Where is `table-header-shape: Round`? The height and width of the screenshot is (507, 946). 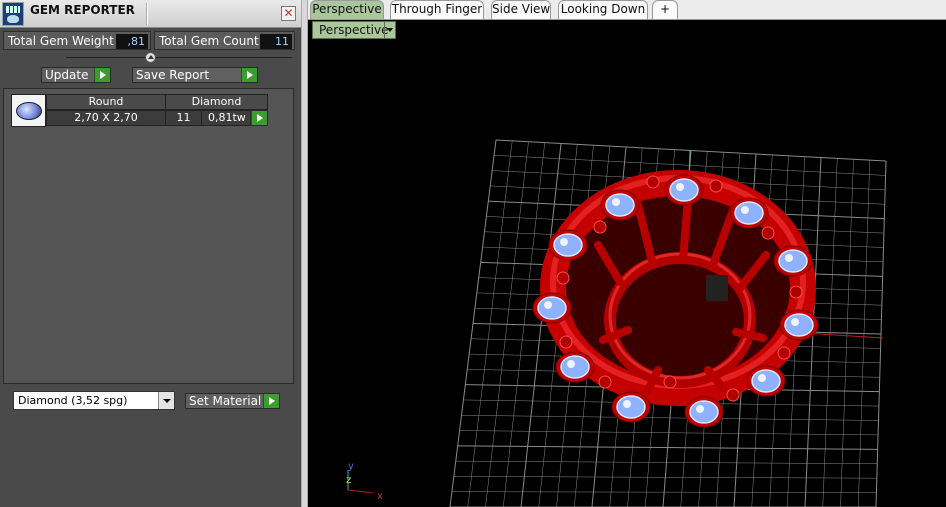
table-header-shape: Round is located at coordinates (106, 102).